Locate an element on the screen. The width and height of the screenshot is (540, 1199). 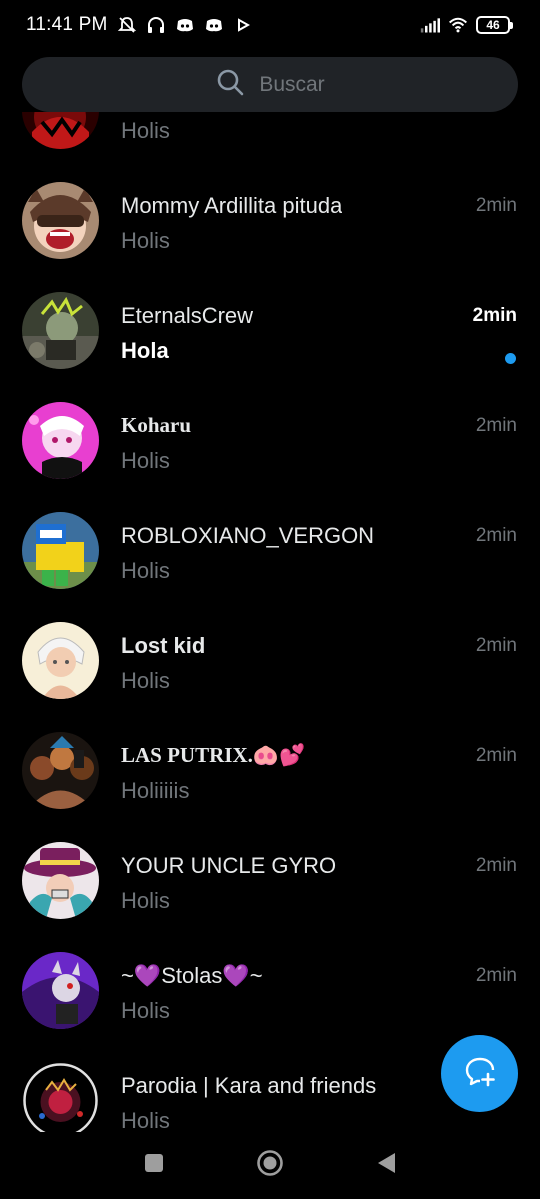
new-message-button is located at coordinates (479, 1073).